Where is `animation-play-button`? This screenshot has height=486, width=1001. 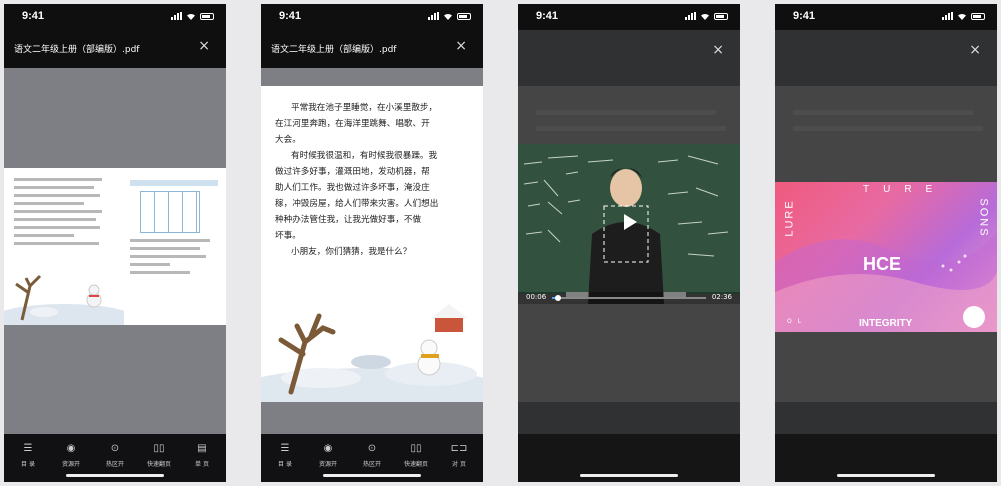 animation-play-button is located at coordinates (974, 317).